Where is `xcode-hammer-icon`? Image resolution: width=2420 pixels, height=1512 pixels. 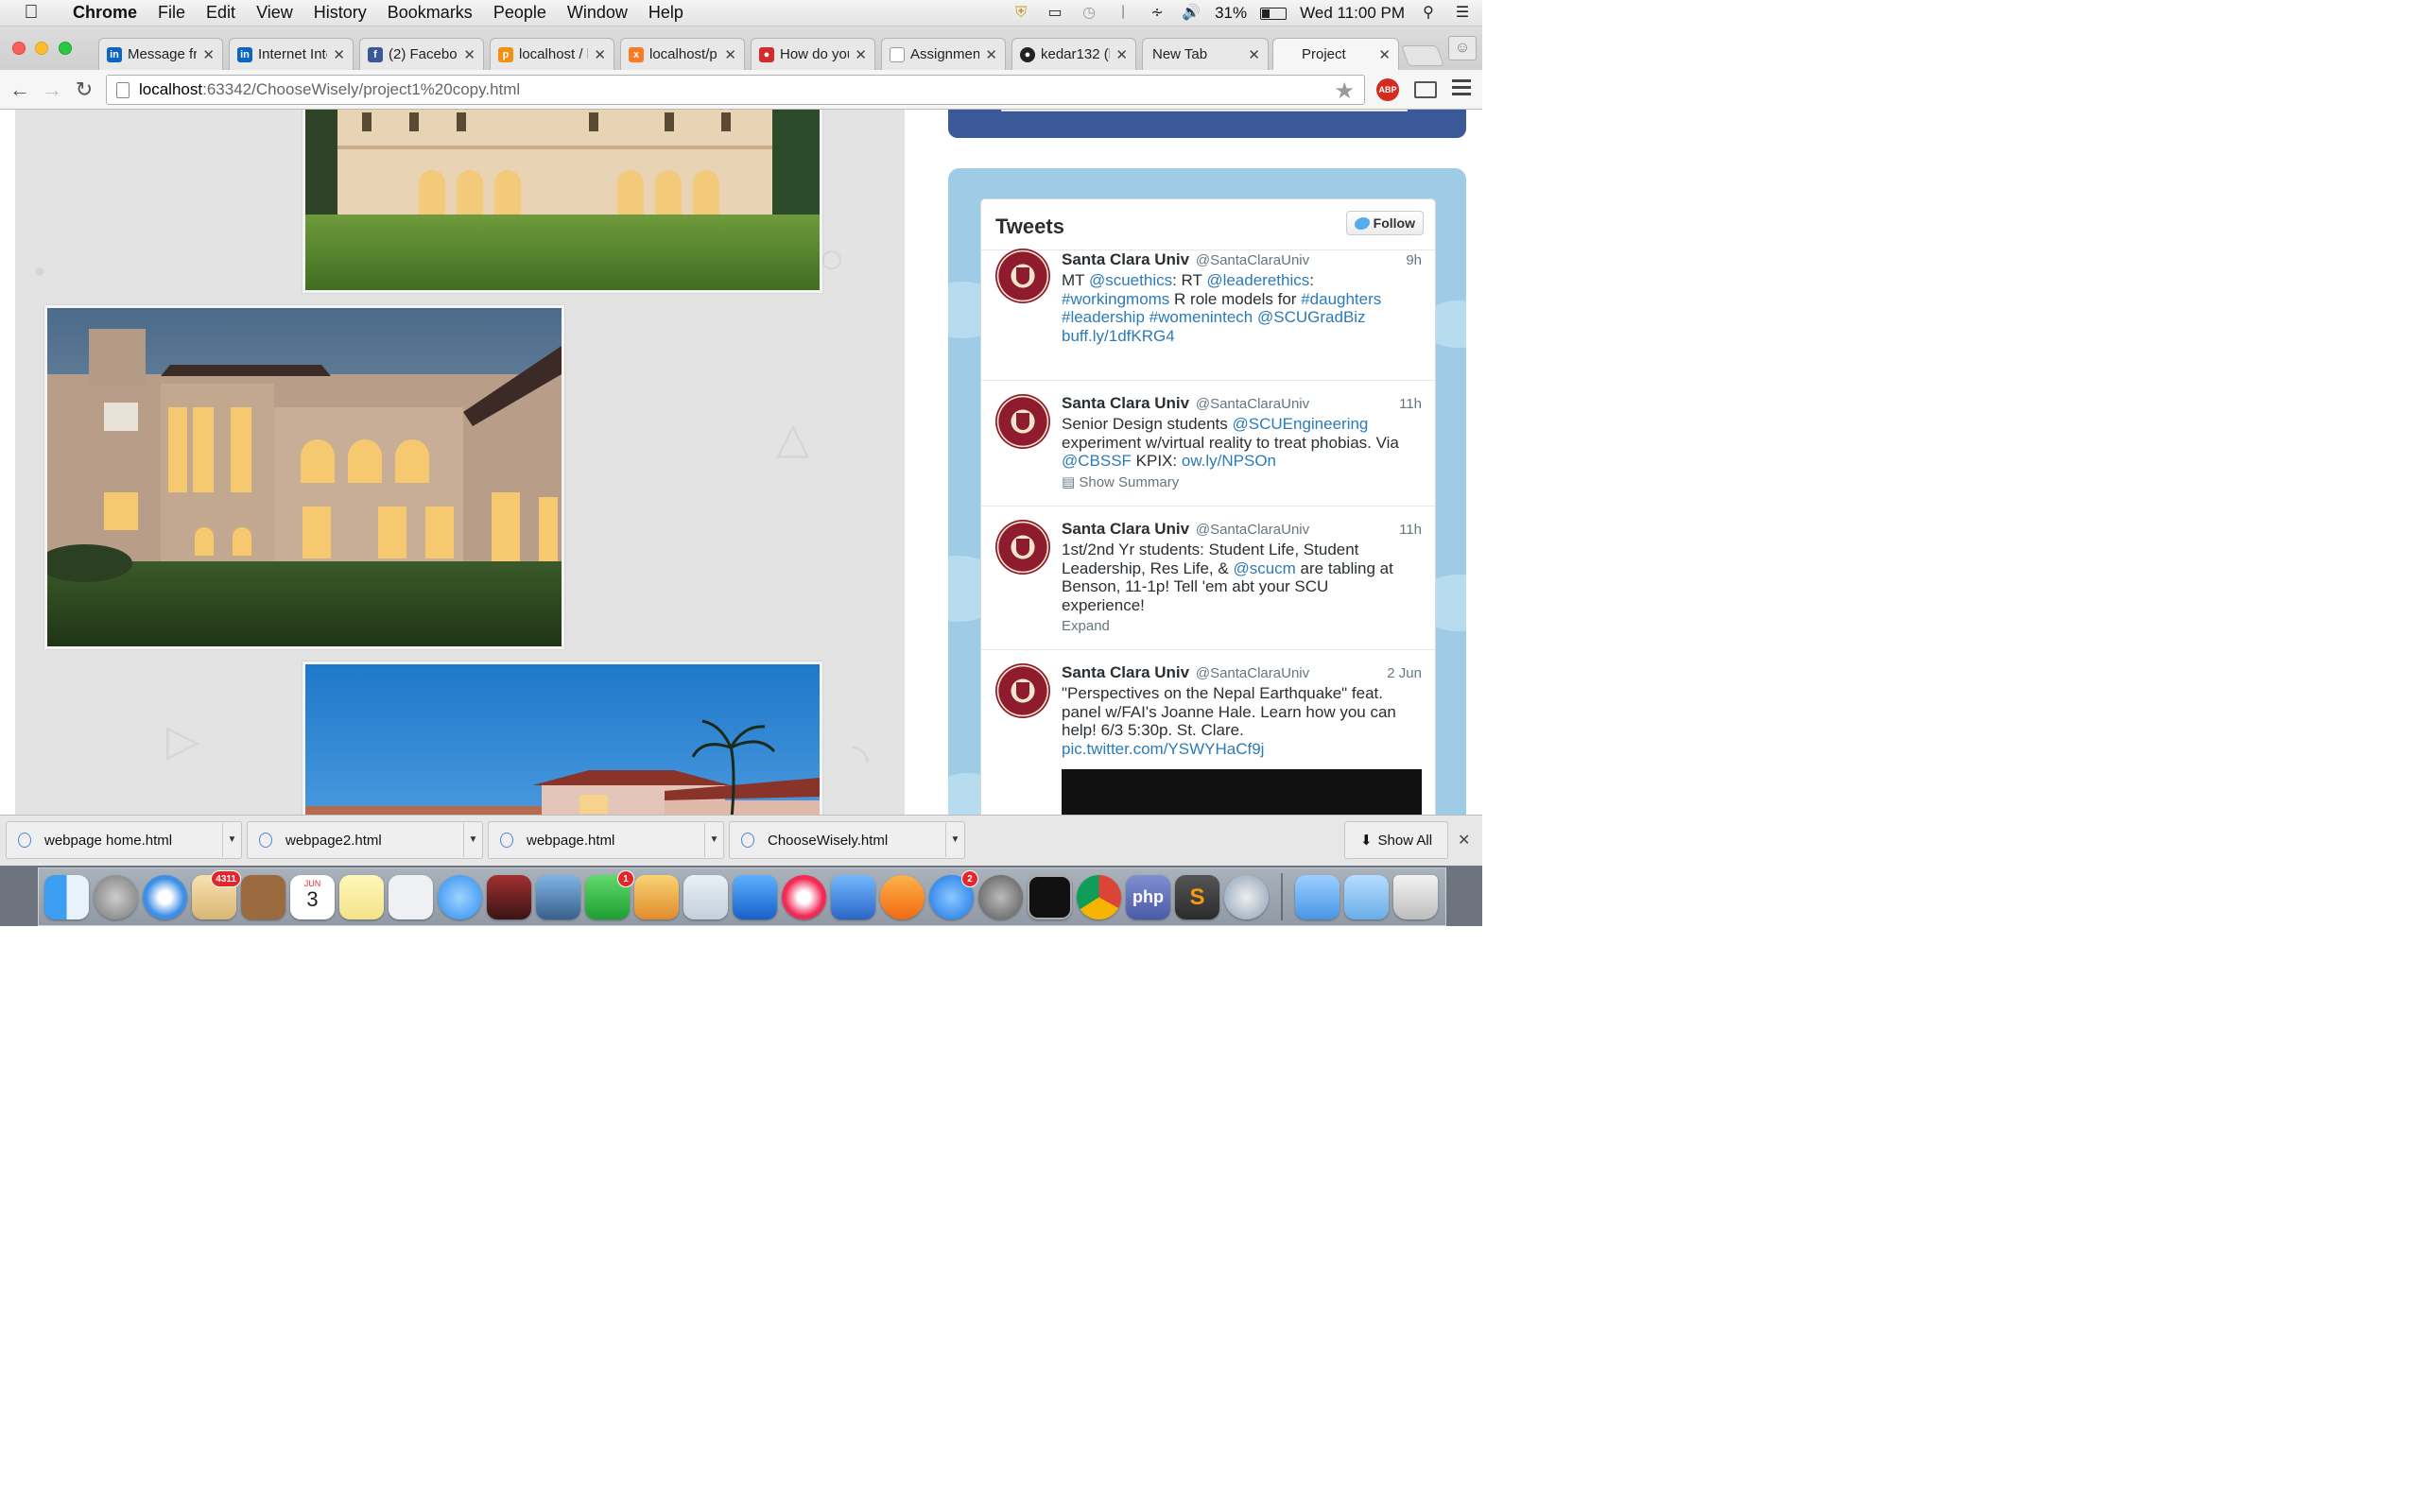
xcode-hammer-icon is located at coordinates (853, 896).